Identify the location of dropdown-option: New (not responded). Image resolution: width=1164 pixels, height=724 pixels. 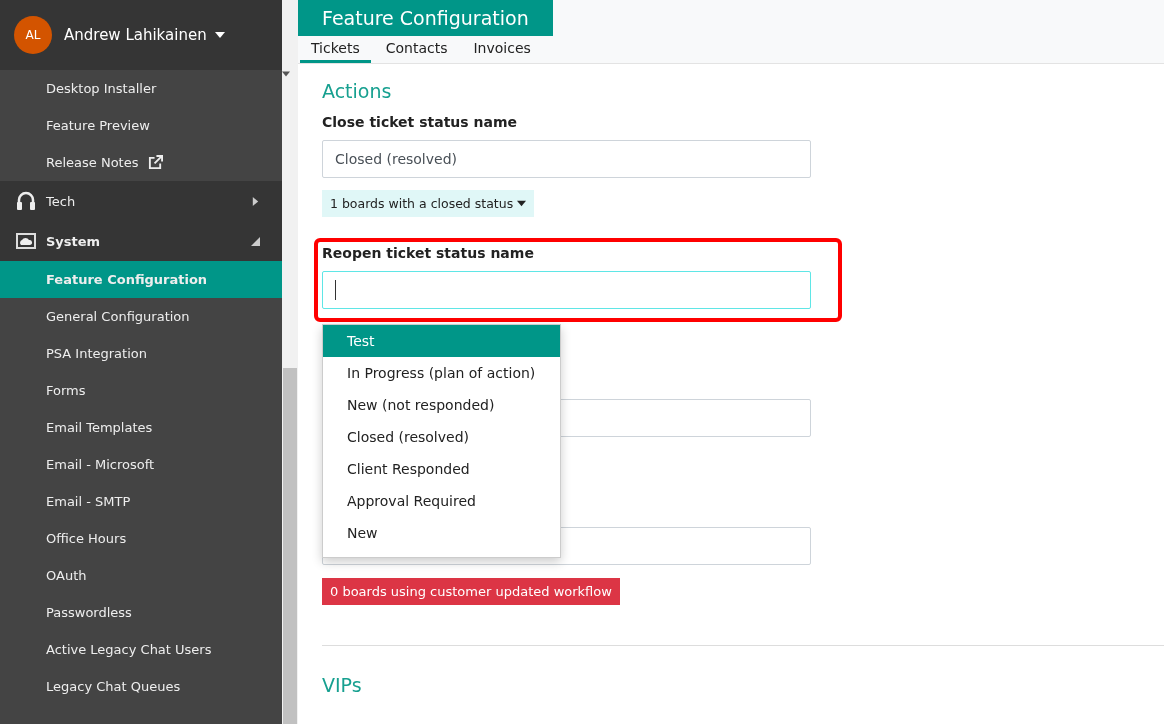
(441, 405).